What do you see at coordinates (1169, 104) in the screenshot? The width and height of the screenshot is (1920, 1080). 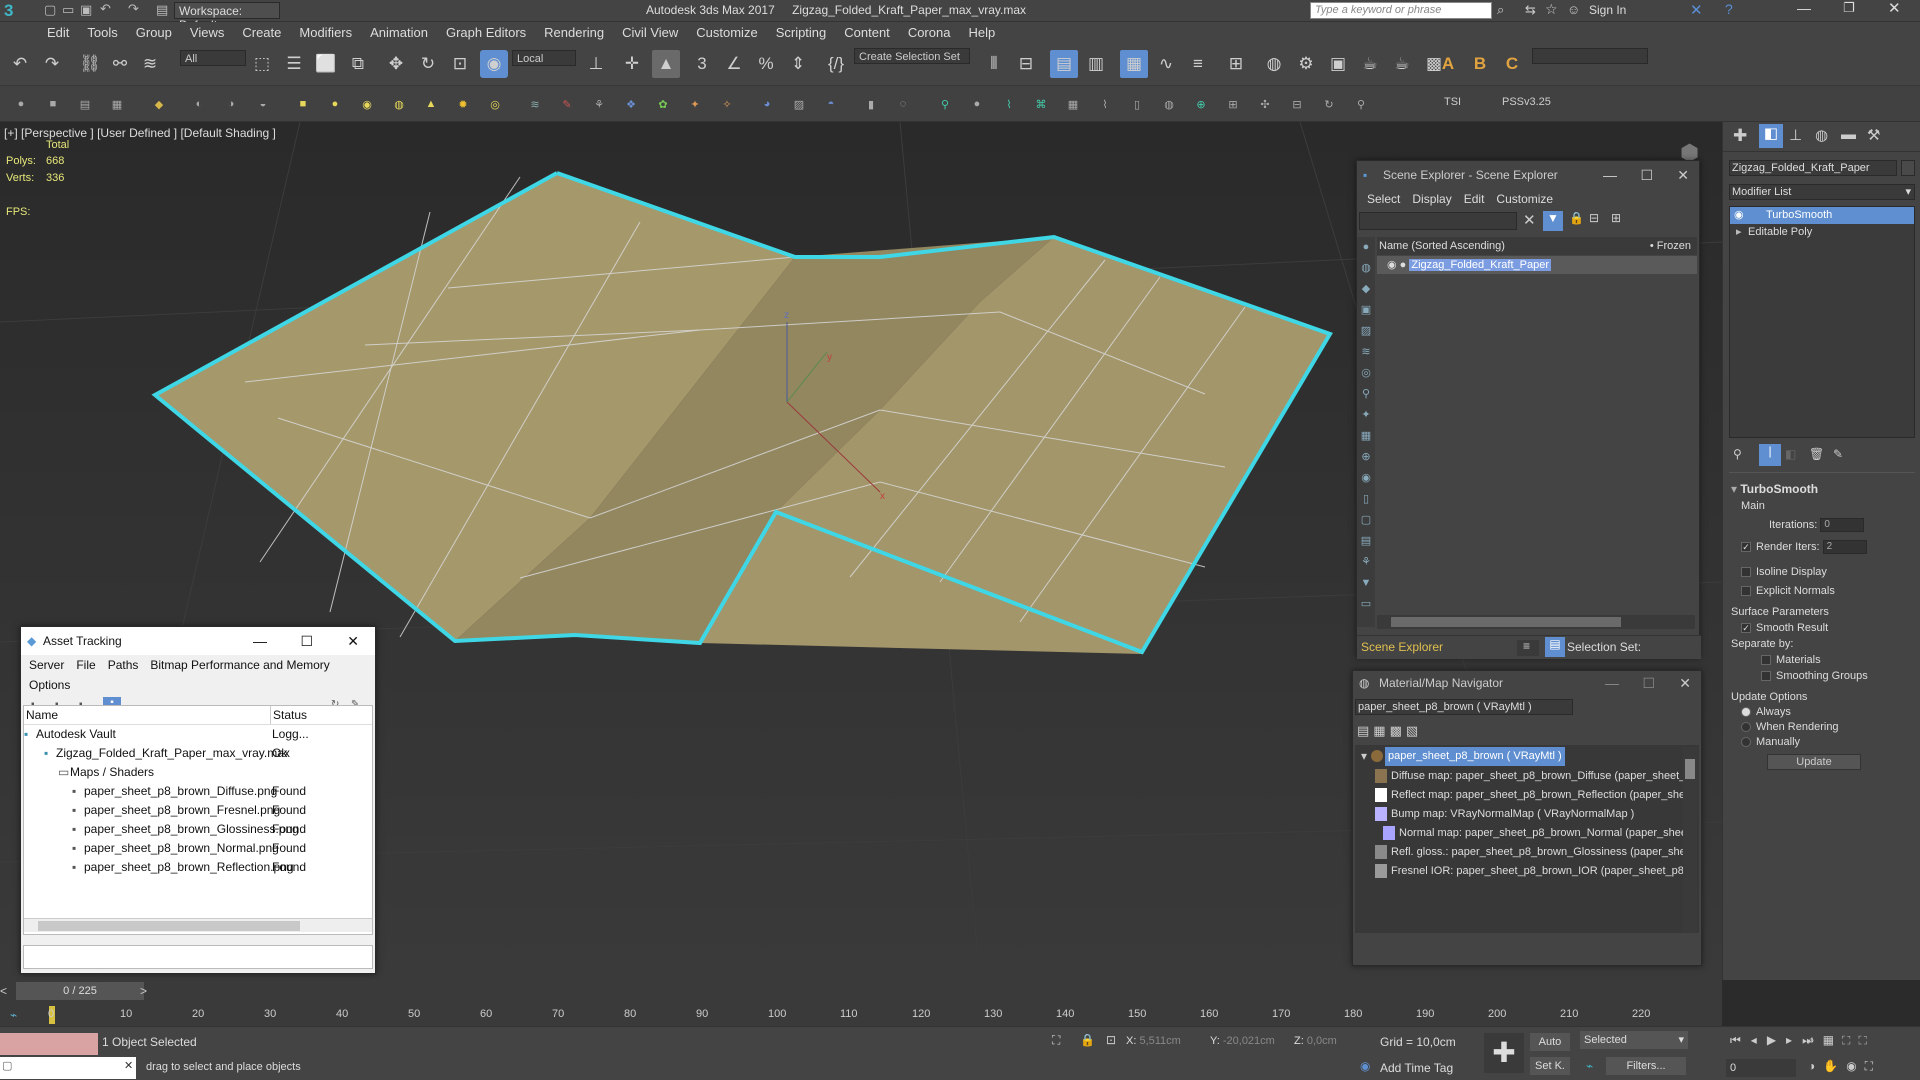 I see `toolbar2-icon-35: ◍` at bounding box center [1169, 104].